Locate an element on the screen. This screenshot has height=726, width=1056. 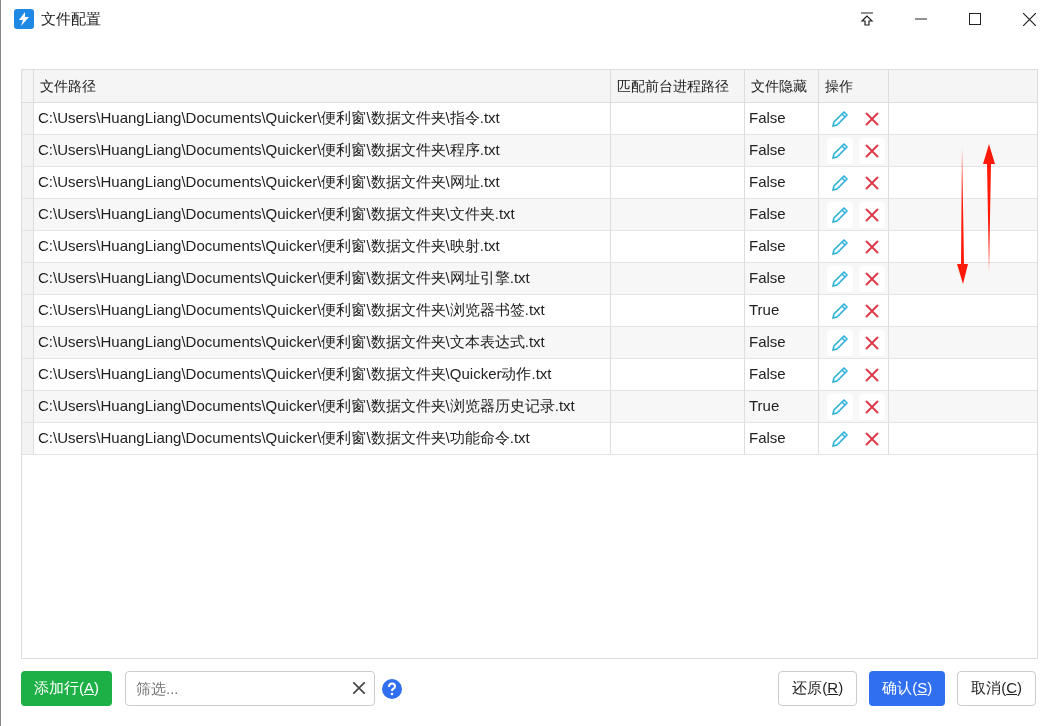
file-path-cell: C:\Users\HuangLiang\Documents\Quicker\便利窗\数据文件夹\指令.txt is located at coordinates (322, 118).